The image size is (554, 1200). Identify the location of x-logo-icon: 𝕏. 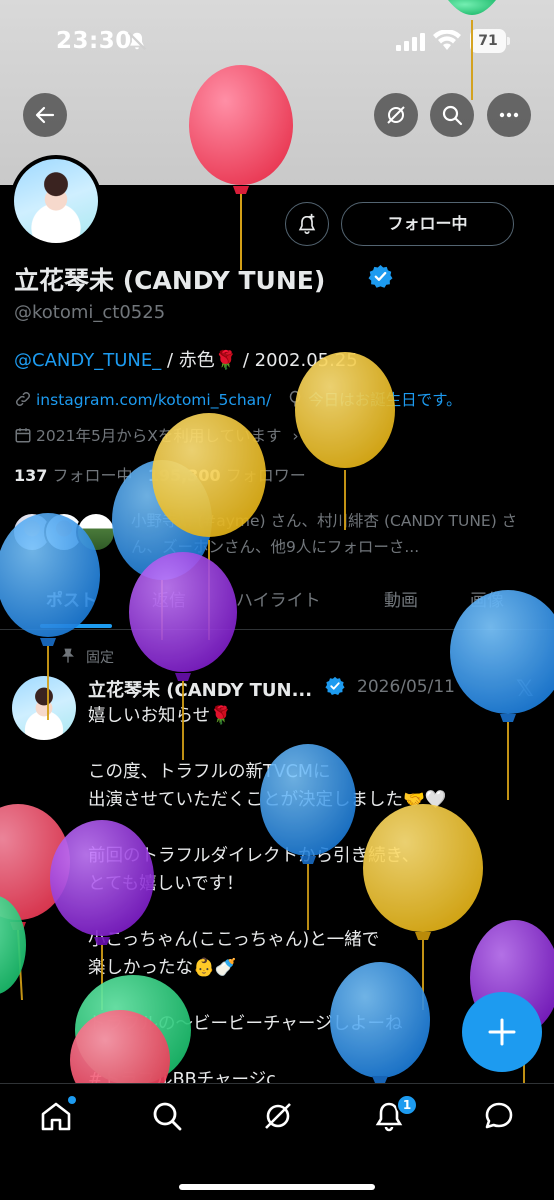
(525, 689).